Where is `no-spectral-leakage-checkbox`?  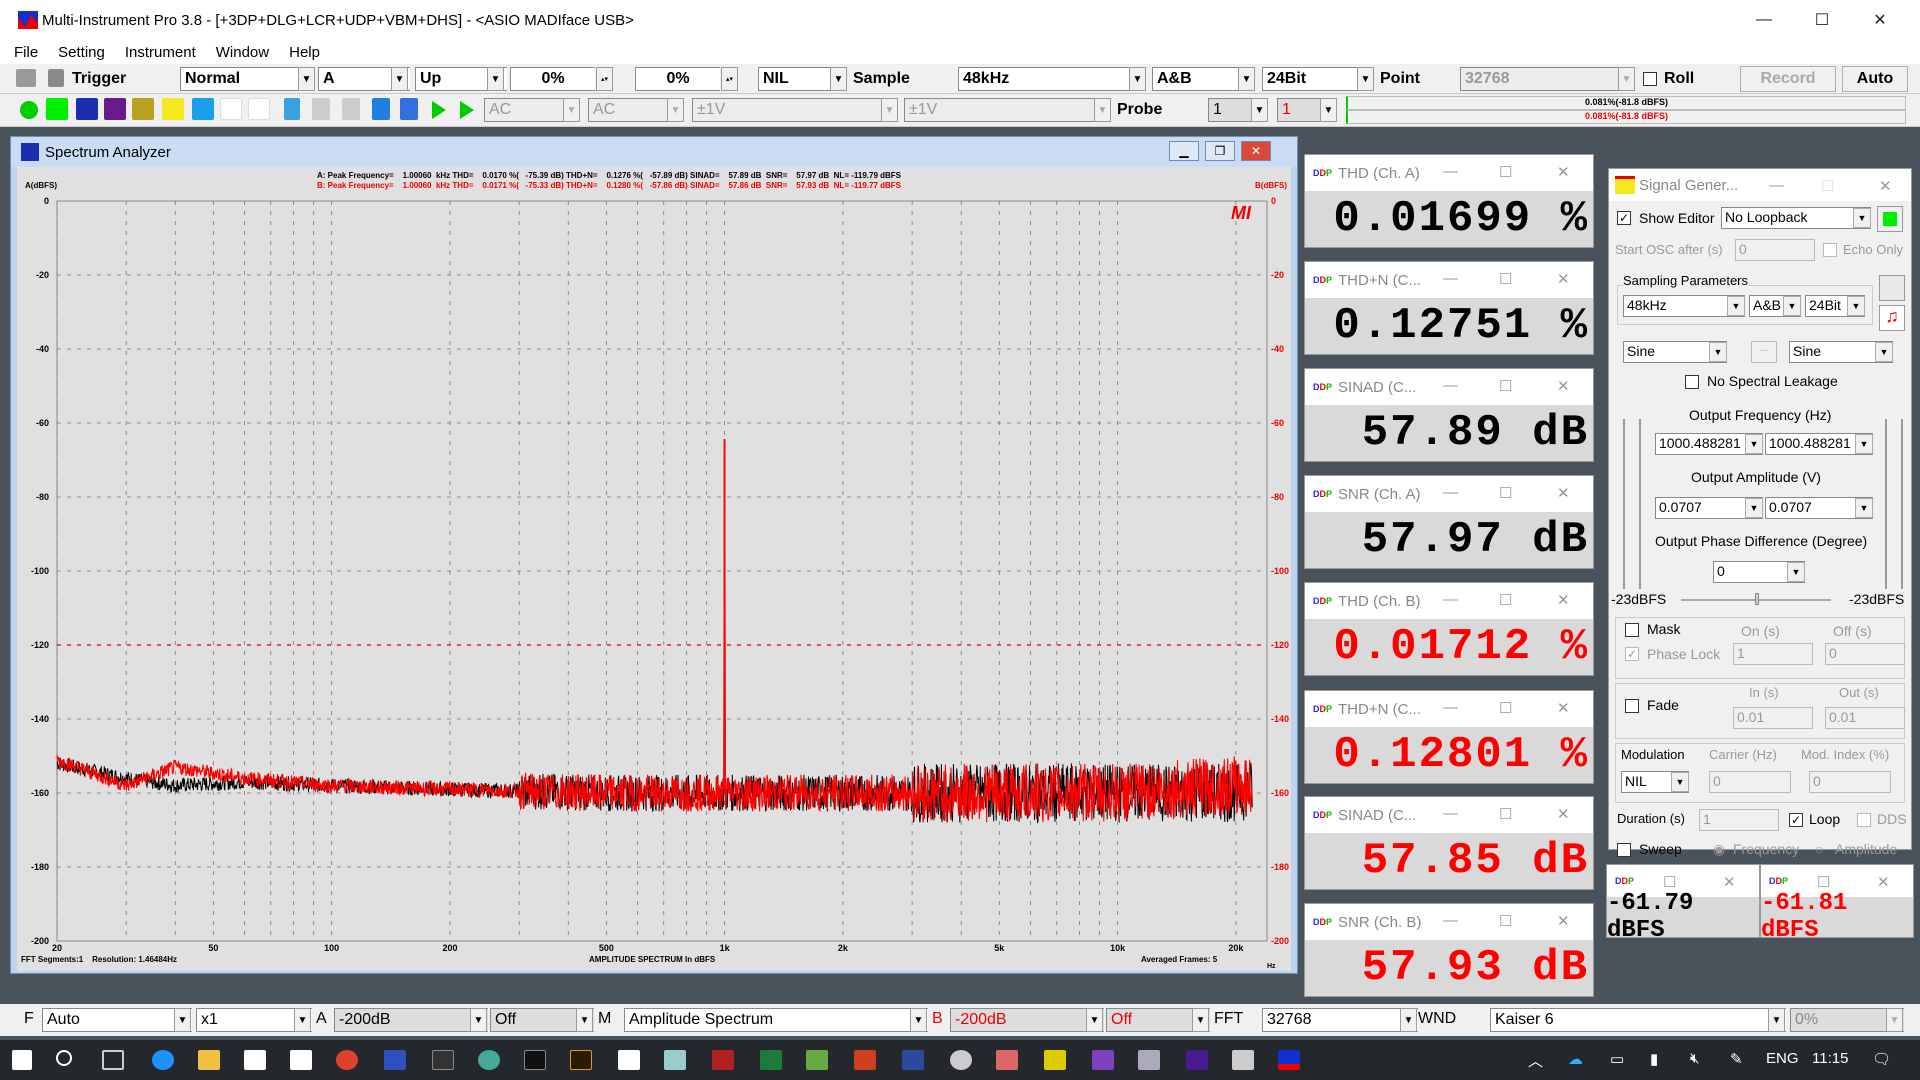 no-spectral-leakage-checkbox is located at coordinates (1692, 382).